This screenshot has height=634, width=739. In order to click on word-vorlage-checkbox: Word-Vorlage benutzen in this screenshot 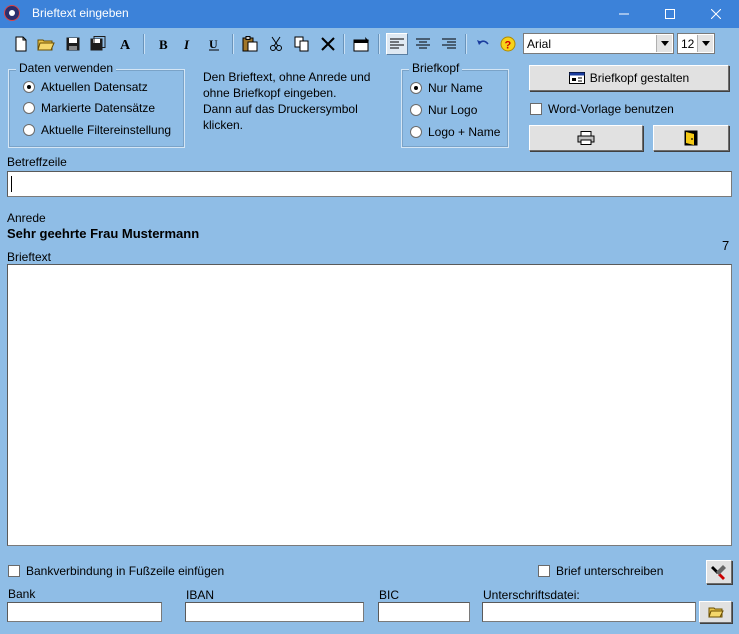, I will do `click(602, 109)`.